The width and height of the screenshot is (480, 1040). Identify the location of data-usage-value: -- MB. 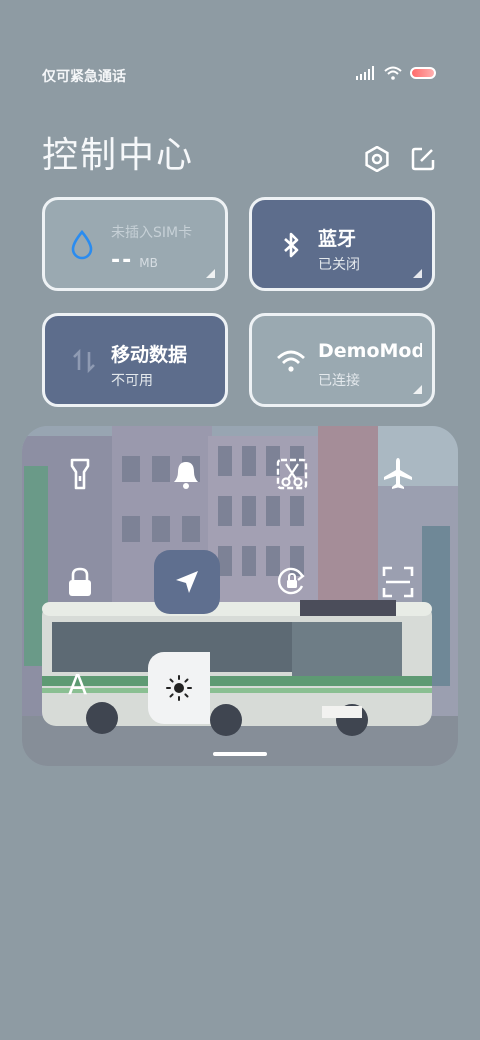
(134, 260).